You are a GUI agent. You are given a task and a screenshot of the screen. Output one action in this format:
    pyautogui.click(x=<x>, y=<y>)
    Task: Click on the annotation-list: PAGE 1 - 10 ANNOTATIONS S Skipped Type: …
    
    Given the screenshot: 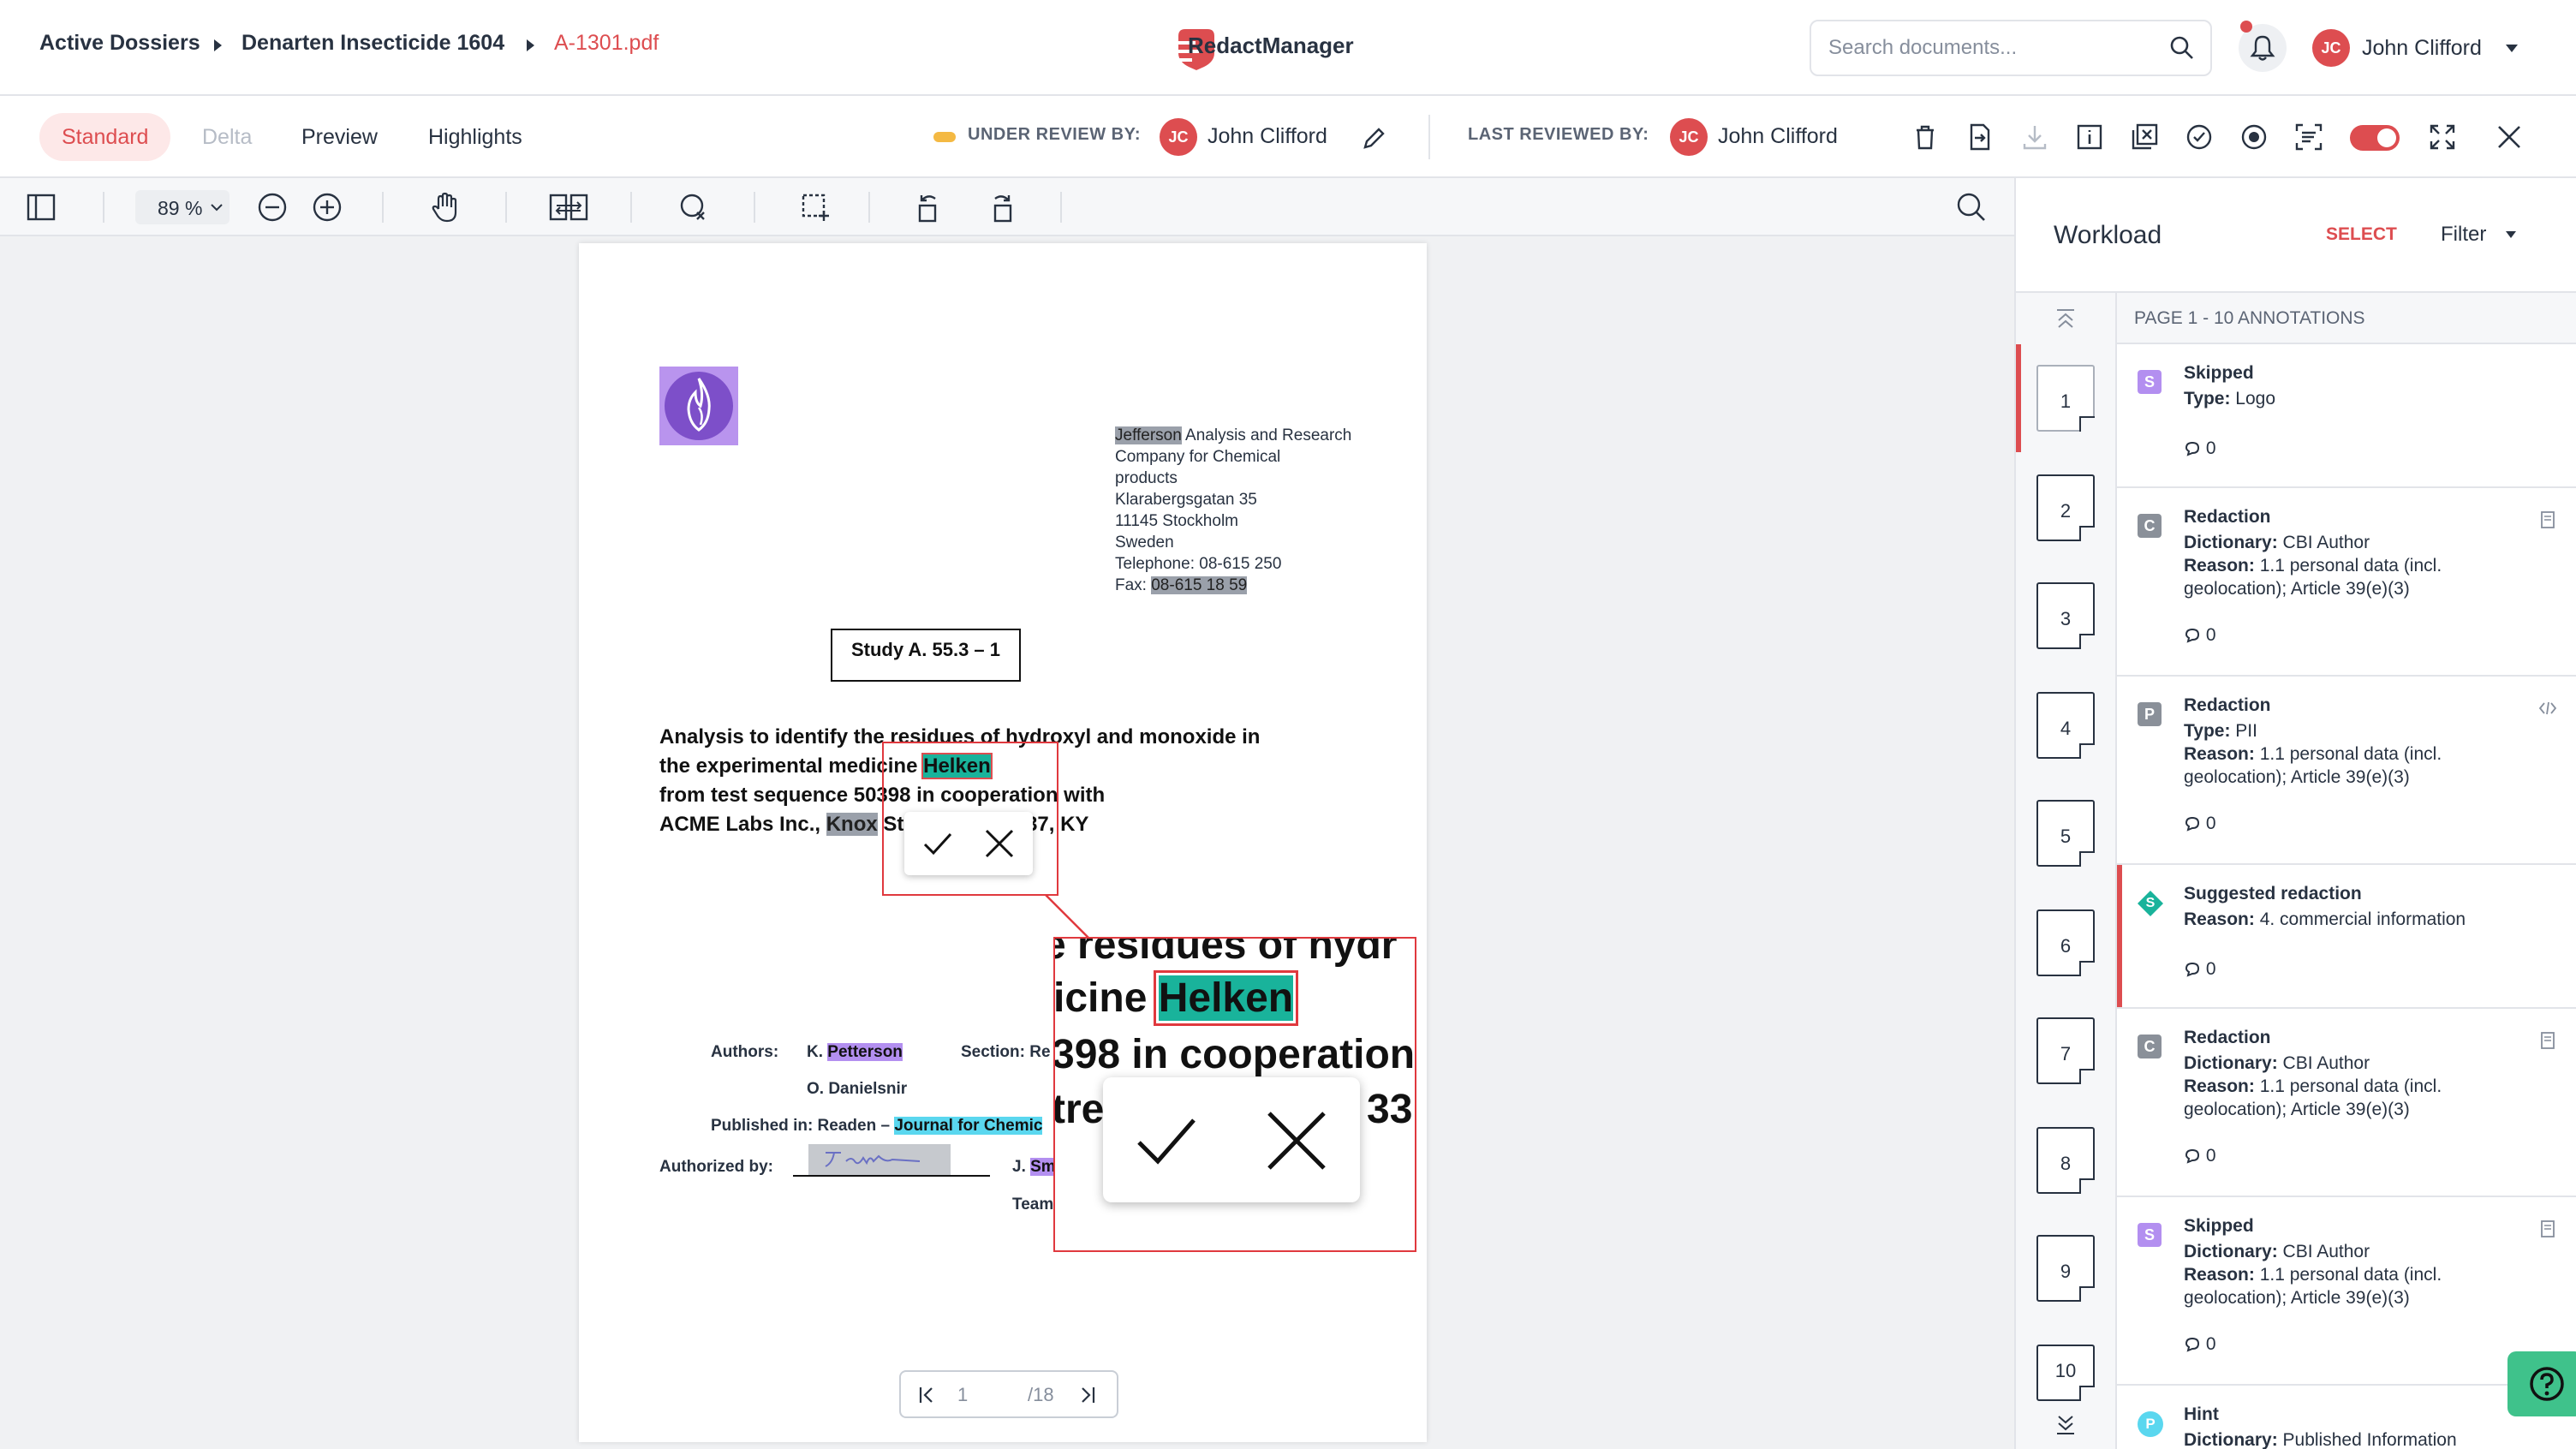 What is the action you would take?
    pyautogui.click(x=2346, y=871)
    